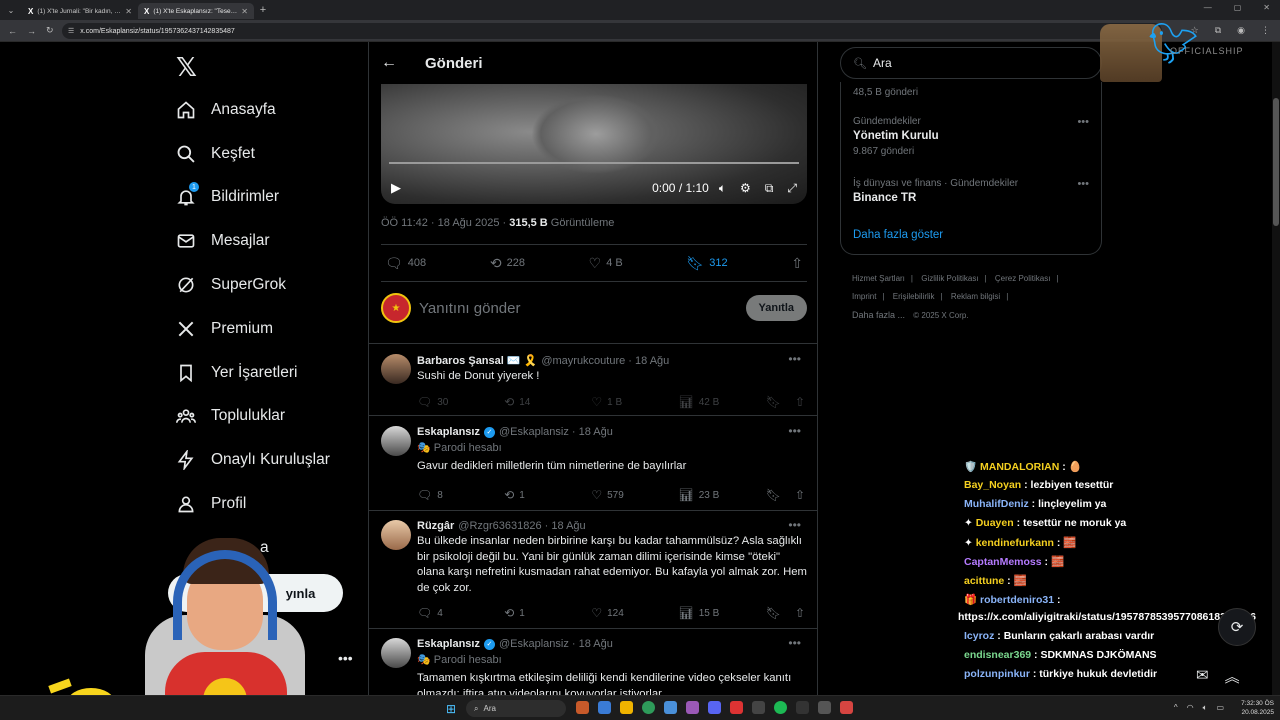 The image size is (1280, 720). Describe the element at coordinates (769, 188) in the screenshot. I see `pip-icon: ⧉` at that location.